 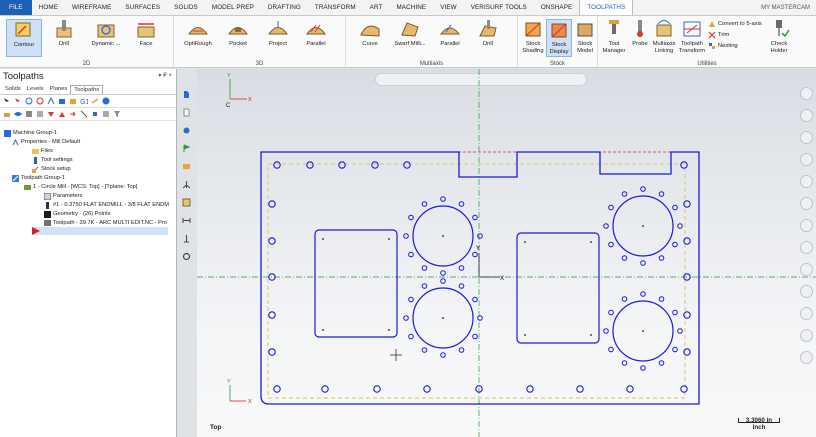 I want to click on menu-wireframe: WIREFRAME, so click(x=91, y=7).